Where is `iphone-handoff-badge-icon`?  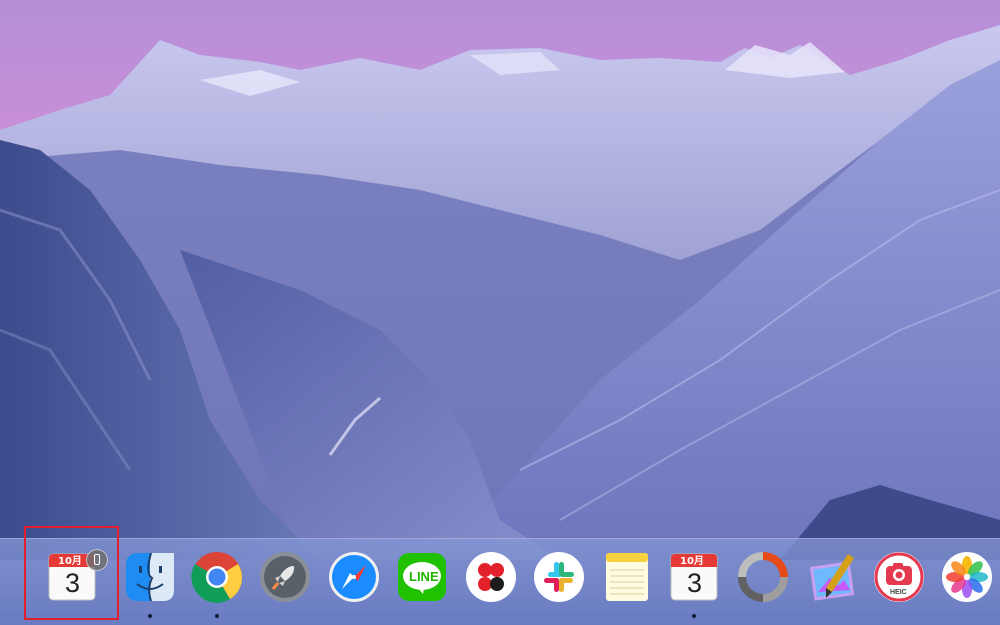 iphone-handoff-badge-icon is located at coordinates (97, 560).